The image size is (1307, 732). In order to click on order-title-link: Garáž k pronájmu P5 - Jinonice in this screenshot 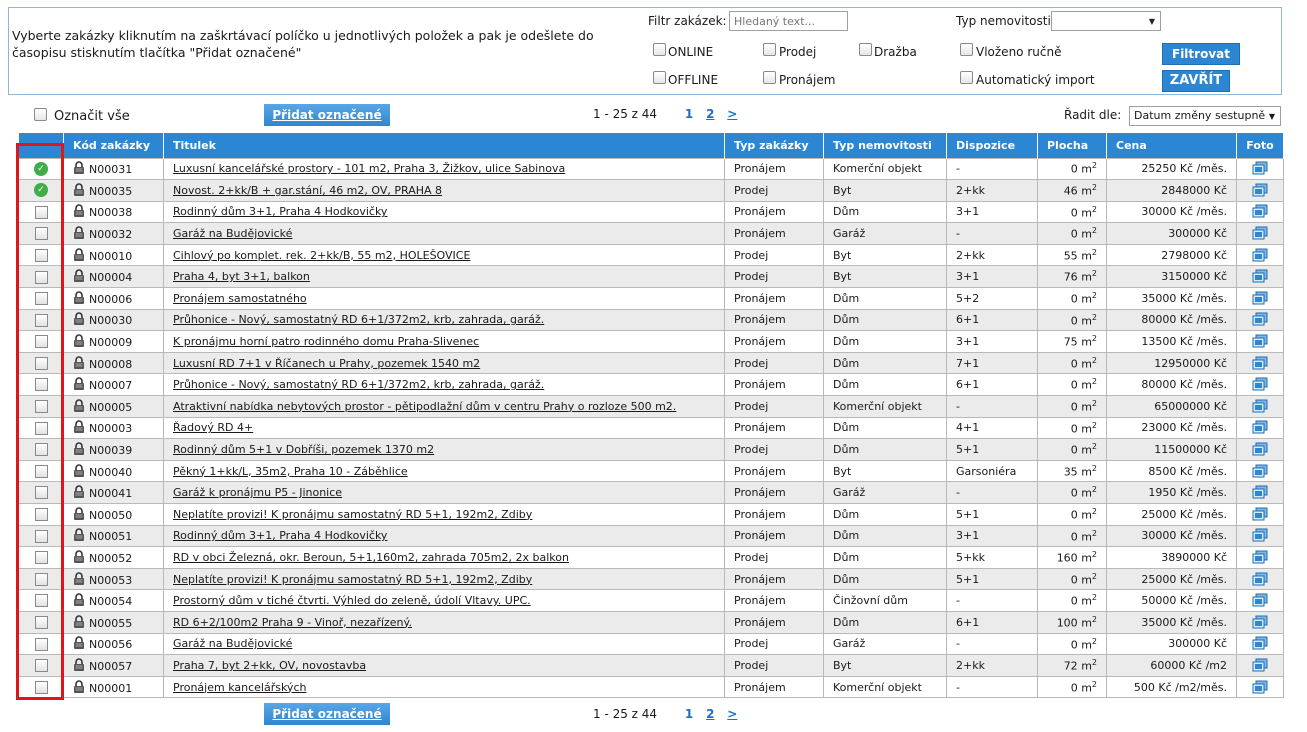, I will do `click(257, 492)`.